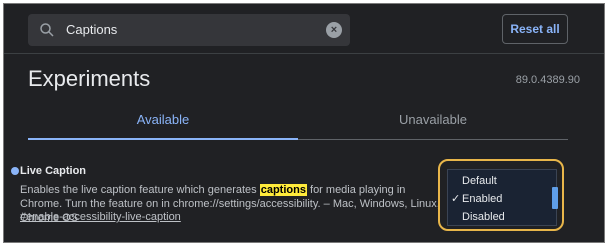 Image resolution: width=608 pixels, height=246 pixels. I want to click on option-enabled: ✓ Enabled, so click(502, 199).